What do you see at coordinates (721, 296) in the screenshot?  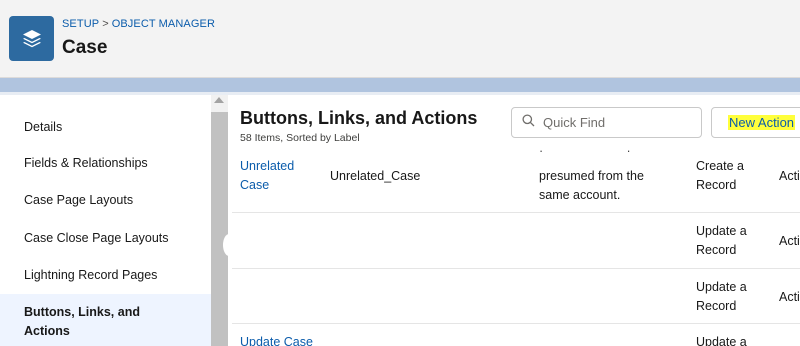 I see `row-3-type: Update a Record` at bounding box center [721, 296].